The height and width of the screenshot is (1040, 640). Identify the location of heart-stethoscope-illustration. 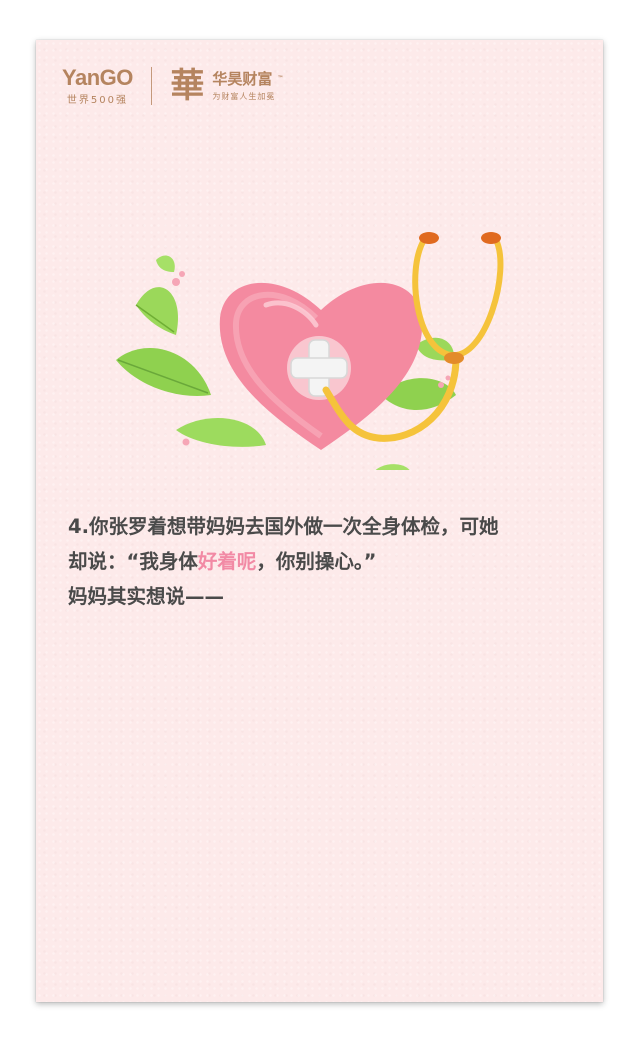
(310, 351).